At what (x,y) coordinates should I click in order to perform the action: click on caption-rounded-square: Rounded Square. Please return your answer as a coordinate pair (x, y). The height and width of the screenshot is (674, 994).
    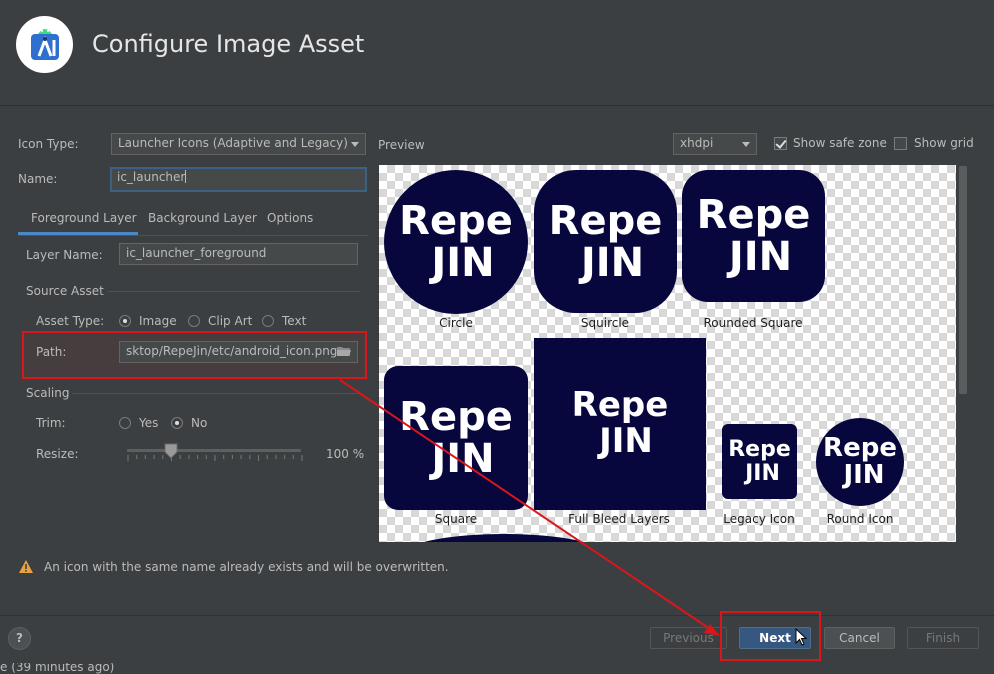
    Looking at the image, I should click on (753, 323).